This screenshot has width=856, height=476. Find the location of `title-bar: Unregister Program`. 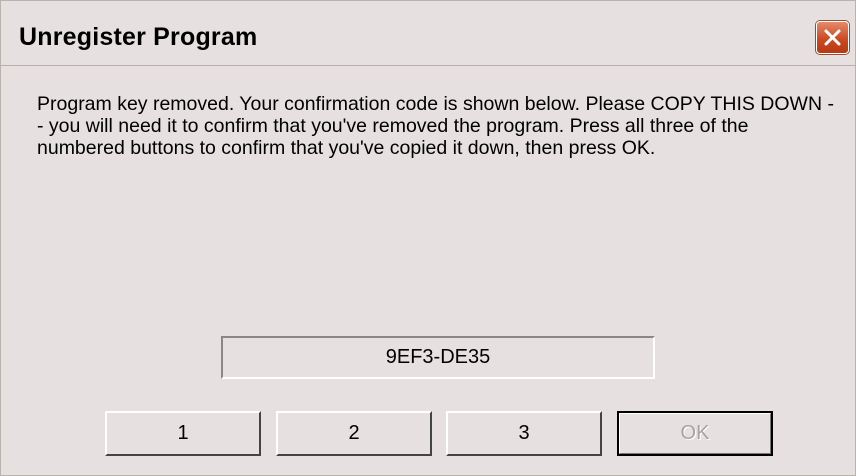

title-bar: Unregister Program is located at coordinates (428, 33).